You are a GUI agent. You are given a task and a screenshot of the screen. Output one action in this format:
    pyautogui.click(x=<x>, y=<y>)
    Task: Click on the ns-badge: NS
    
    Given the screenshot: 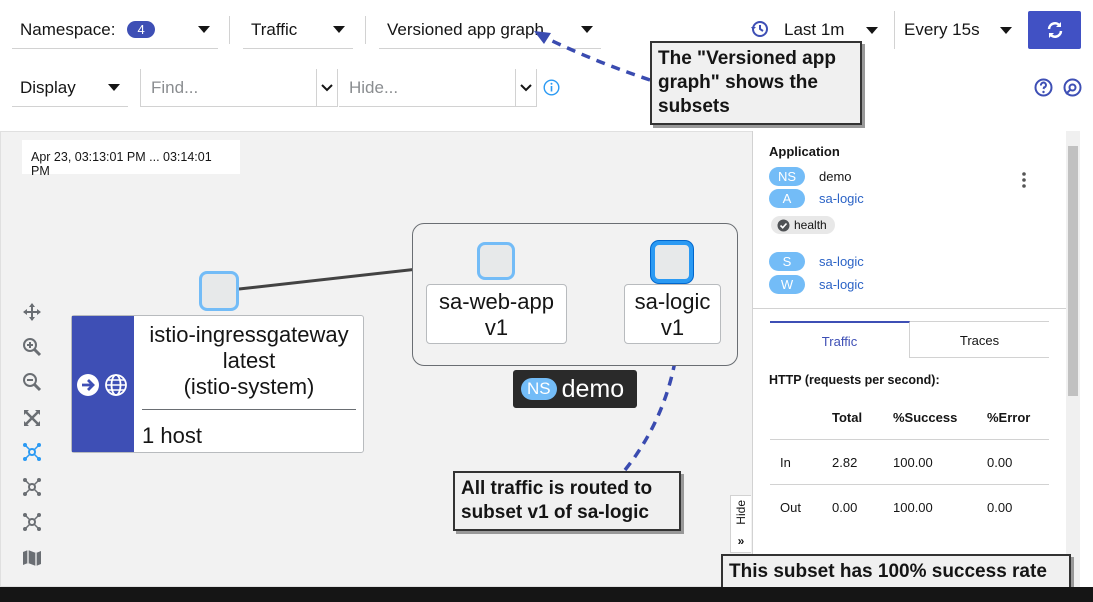 What is the action you would take?
    pyautogui.click(x=787, y=176)
    